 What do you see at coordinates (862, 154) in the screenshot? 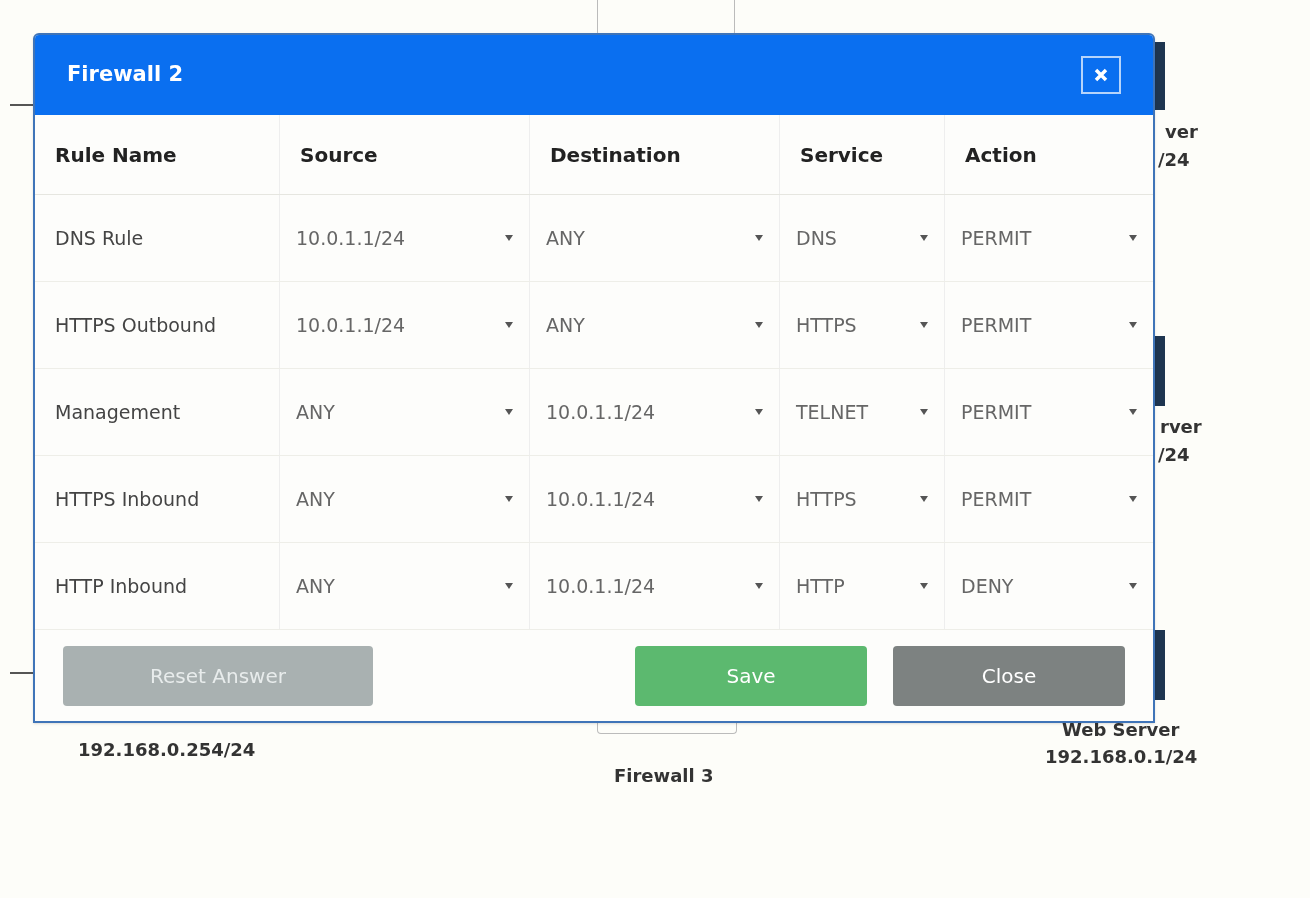
I see `column-header: Service` at bounding box center [862, 154].